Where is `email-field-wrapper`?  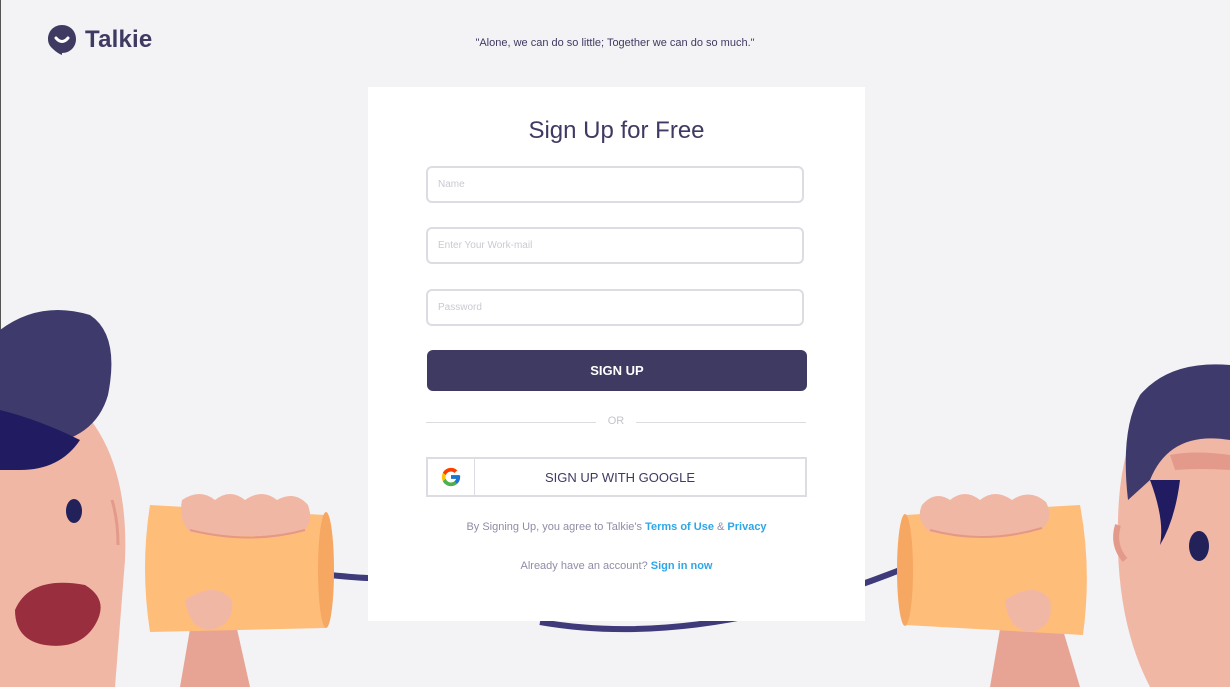 email-field-wrapper is located at coordinates (615, 245).